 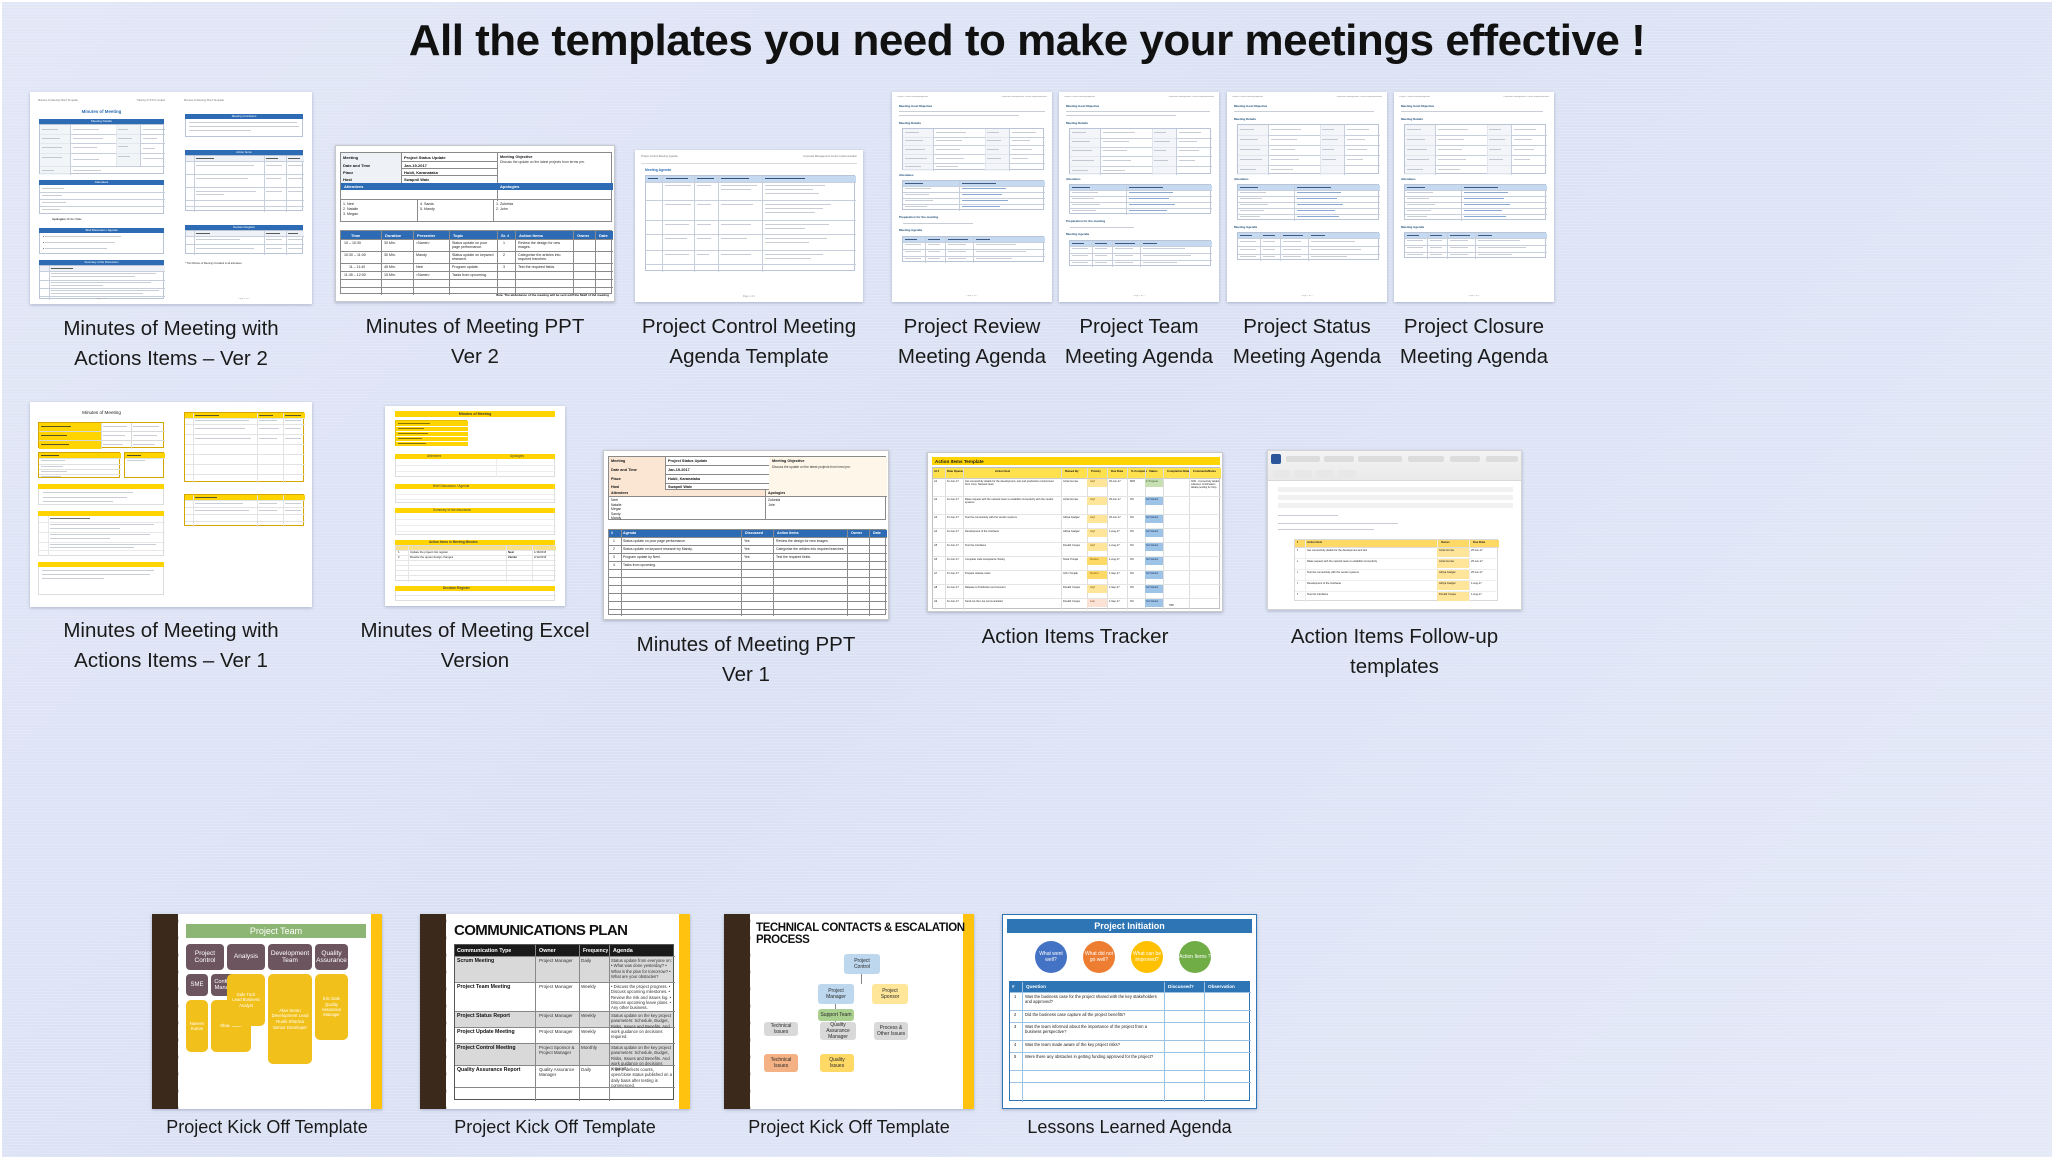 What do you see at coordinates (267, 1127) in the screenshot?
I see `caption-project-kickoff-team: Project Kick Off Template` at bounding box center [267, 1127].